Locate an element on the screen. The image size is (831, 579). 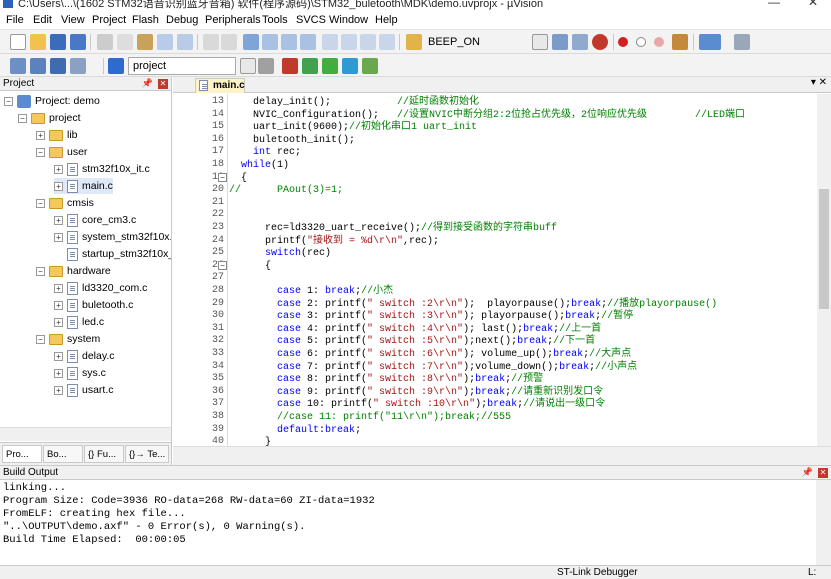
menu-tools: Tools is located at coordinates (275, 20).